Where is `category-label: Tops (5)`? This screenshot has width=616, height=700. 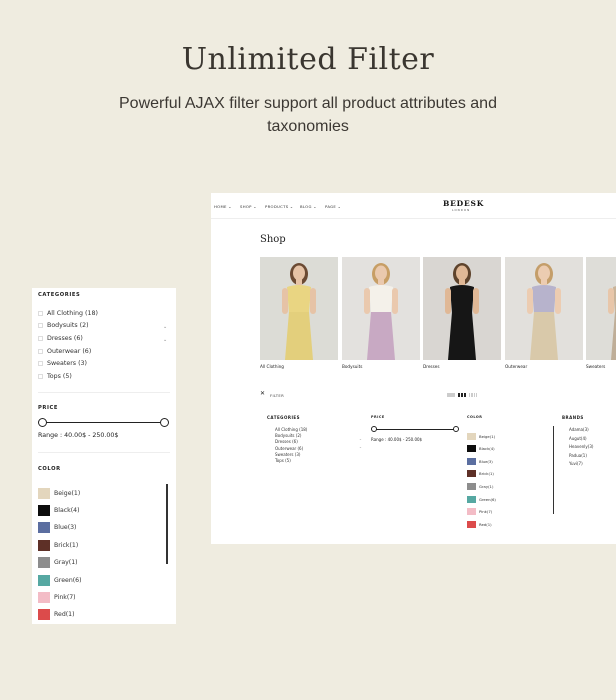
category-label: Tops (5) is located at coordinates (59, 376).